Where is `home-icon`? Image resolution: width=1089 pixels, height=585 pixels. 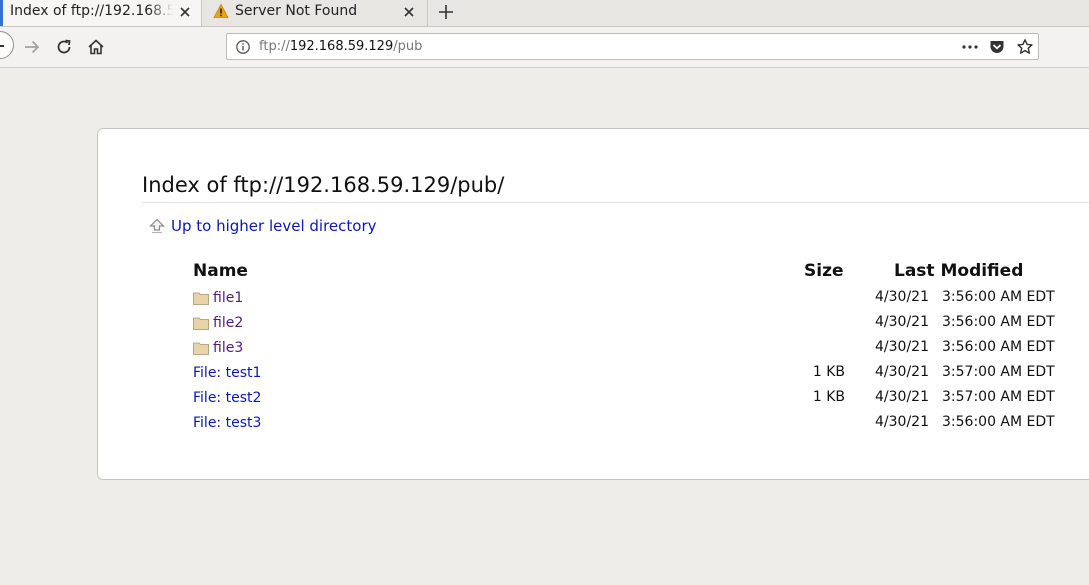
home-icon is located at coordinates (96, 47).